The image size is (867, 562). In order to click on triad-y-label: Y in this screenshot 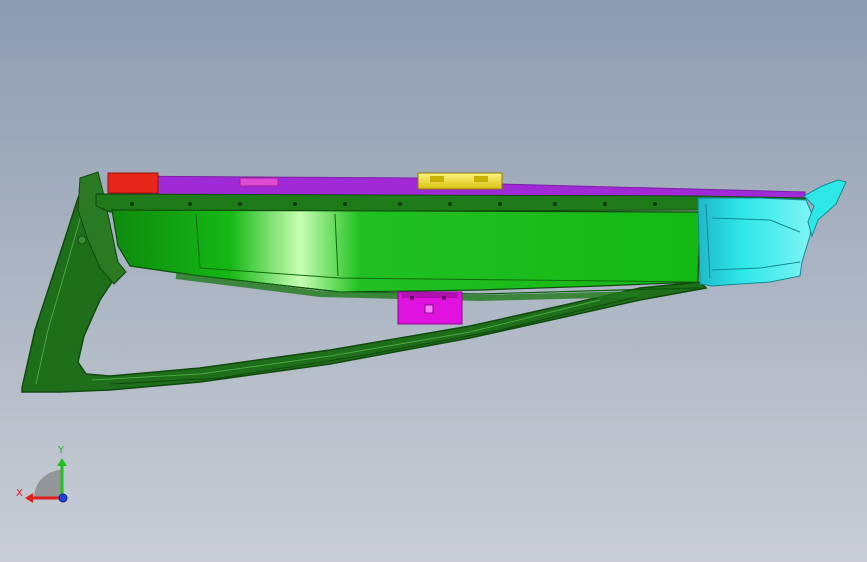, I will do `click(61, 450)`.